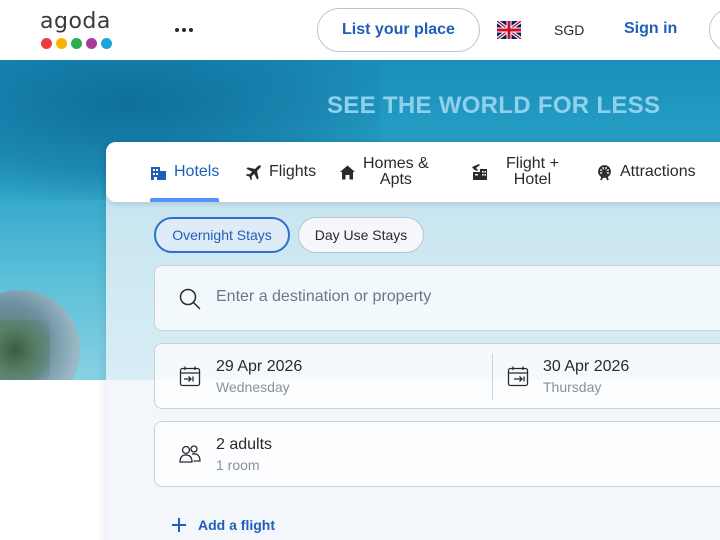 The width and height of the screenshot is (720, 540). What do you see at coordinates (650, 29) in the screenshot?
I see `sign-in-link: Sign in` at bounding box center [650, 29].